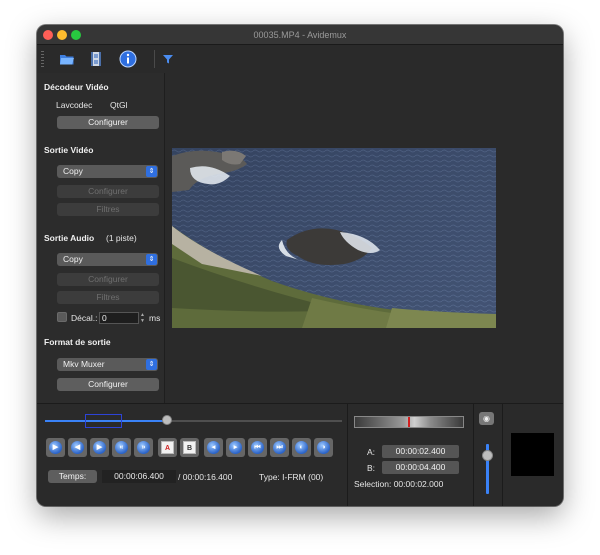  I want to click on selection-duration-label: Selection: 00:00:02.000, so click(399, 484).